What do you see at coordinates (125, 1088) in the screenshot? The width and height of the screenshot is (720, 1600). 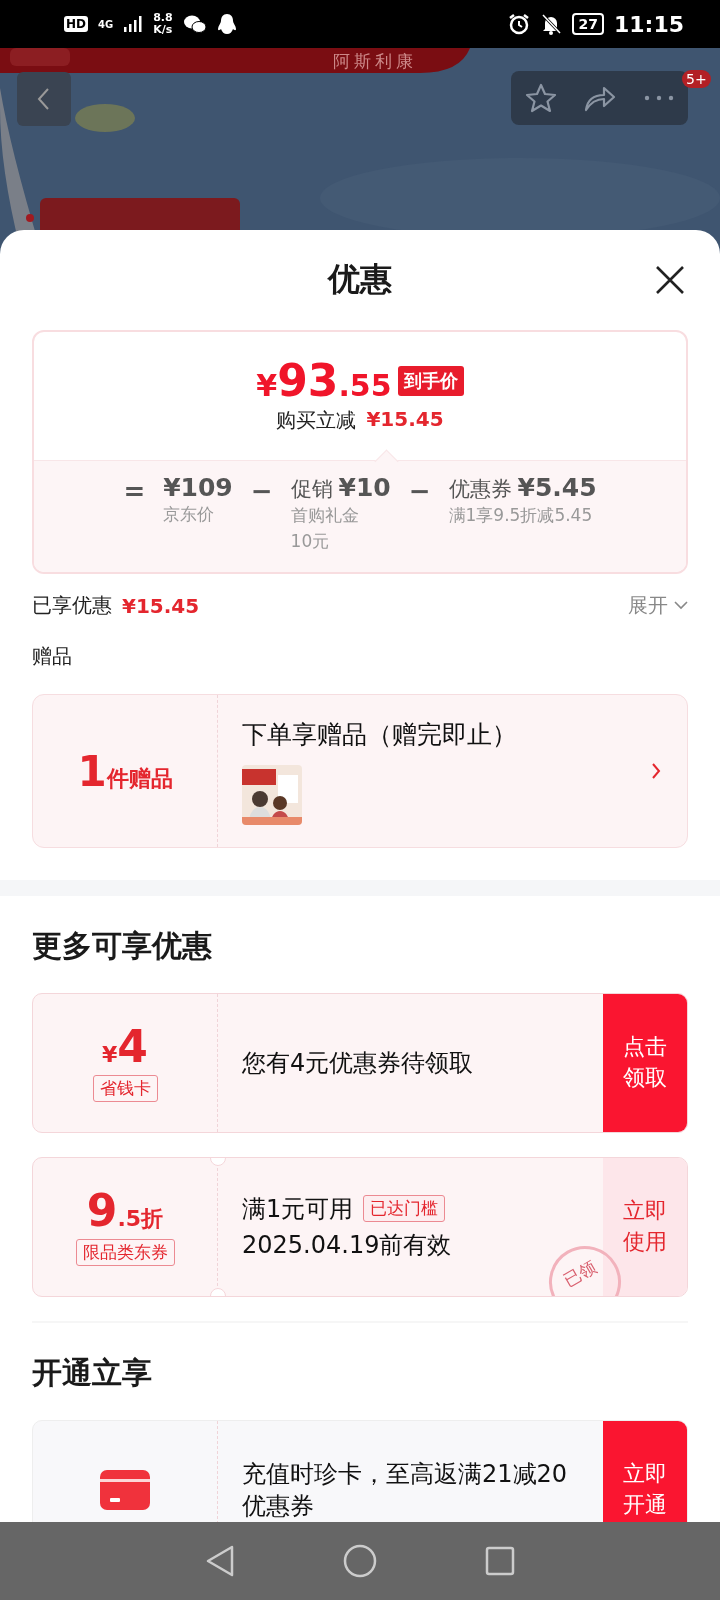 I see `offer-type-tag: 省钱卡` at bounding box center [125, 1088].